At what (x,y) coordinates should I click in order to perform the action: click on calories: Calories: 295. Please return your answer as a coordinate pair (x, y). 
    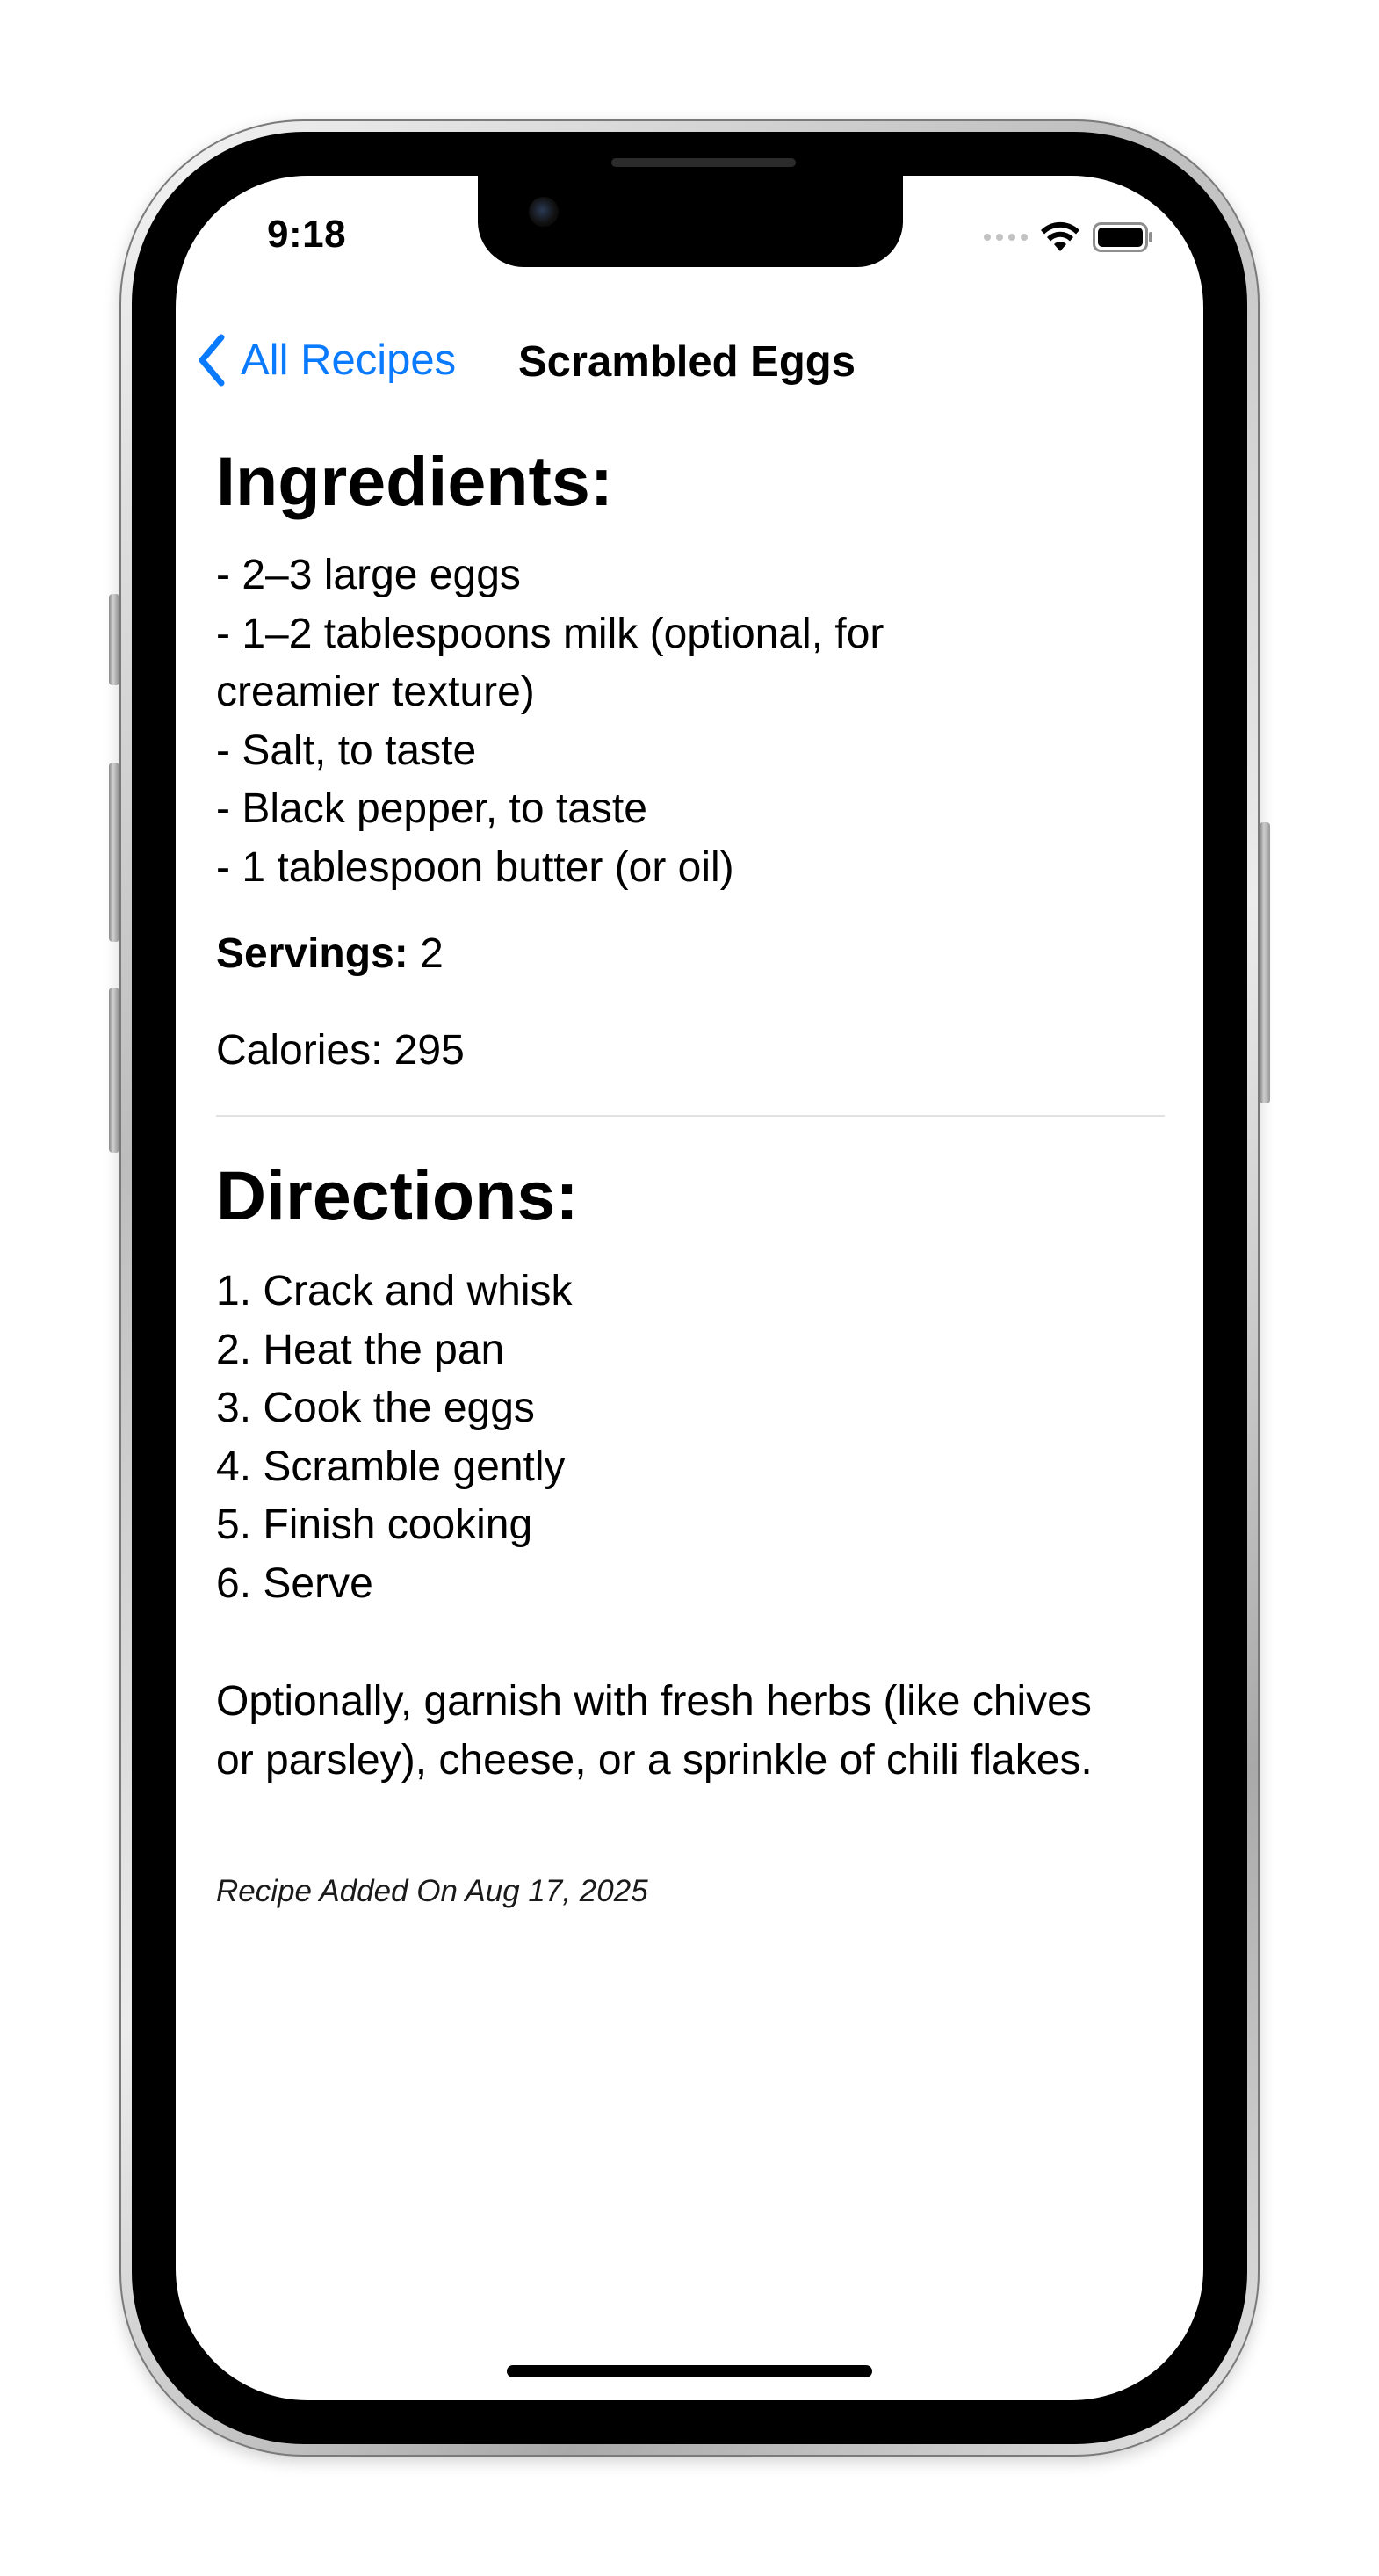
    Looking at the image, I should click on (340, 1050).